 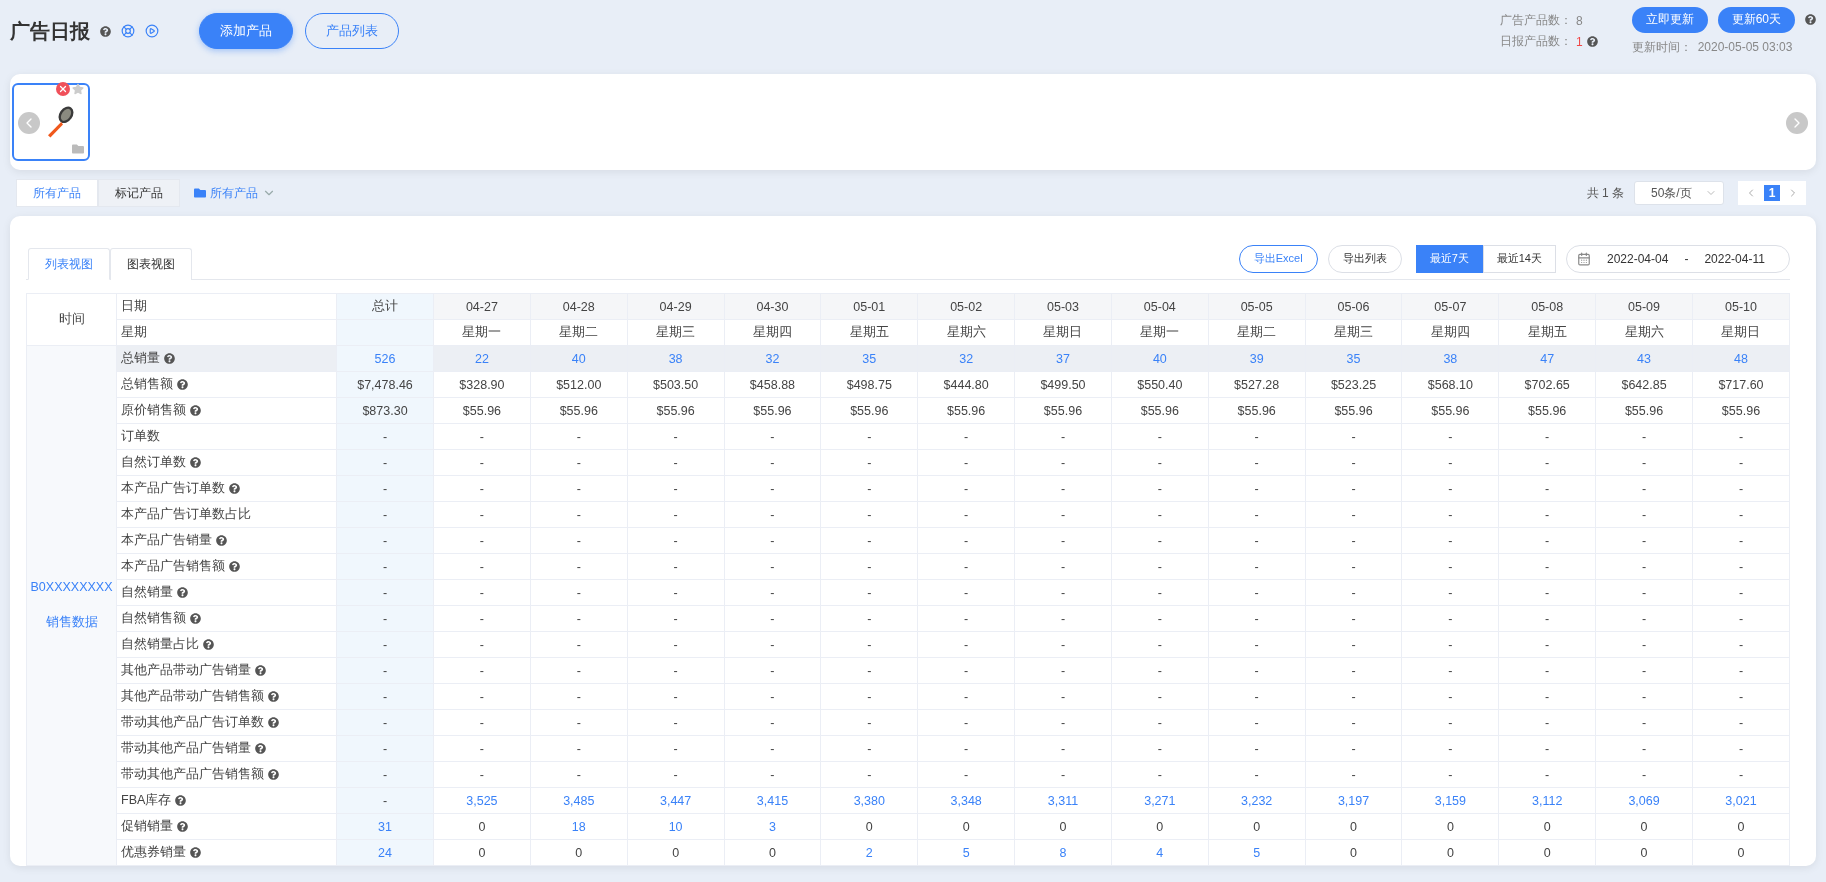 What do you see at coordinates (772, 826) in the screenshot?
I see `value-link: 3` at bounding box center [772, 826].